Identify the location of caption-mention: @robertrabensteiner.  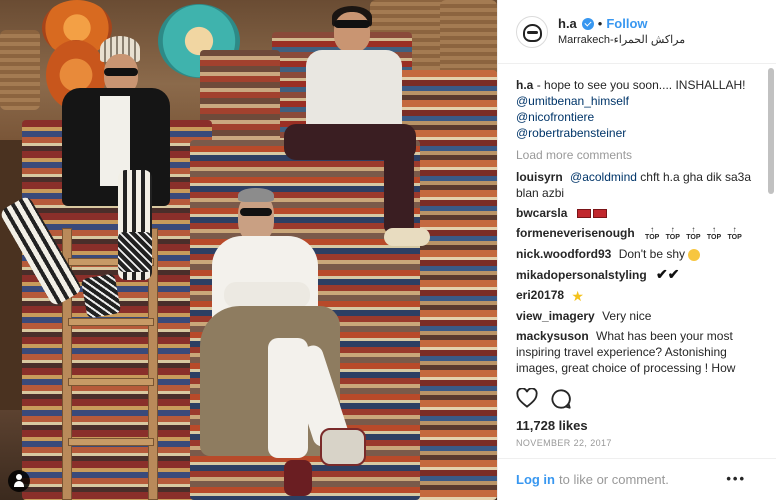
(636, 133).